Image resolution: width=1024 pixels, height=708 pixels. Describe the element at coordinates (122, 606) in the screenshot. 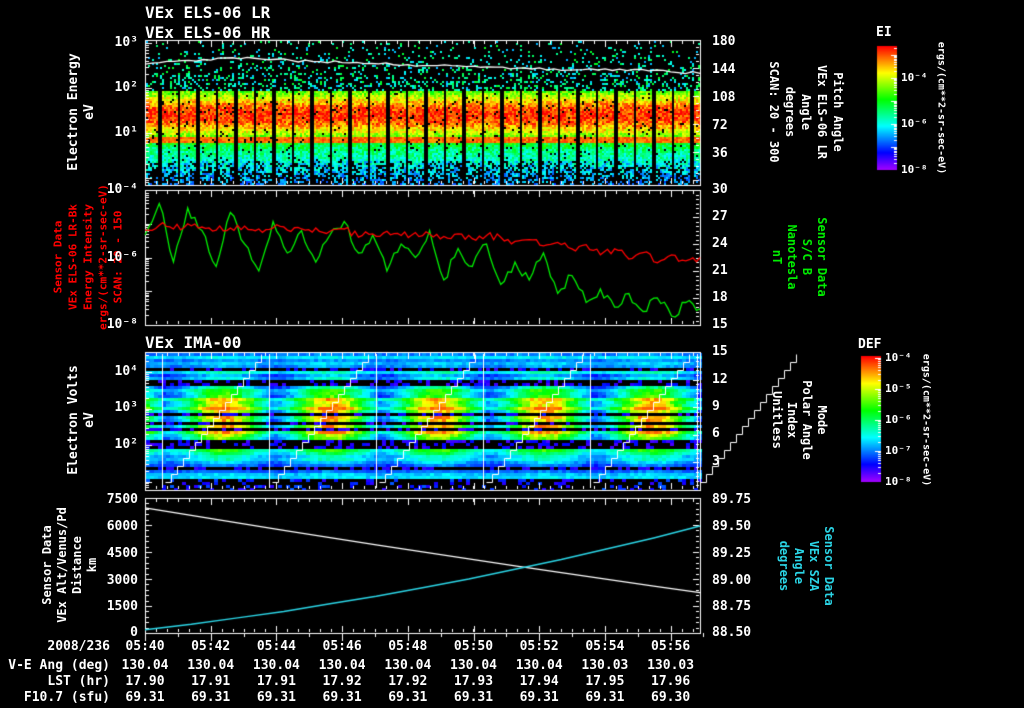

I see `y-axis-tick-label: 1500` at that location.